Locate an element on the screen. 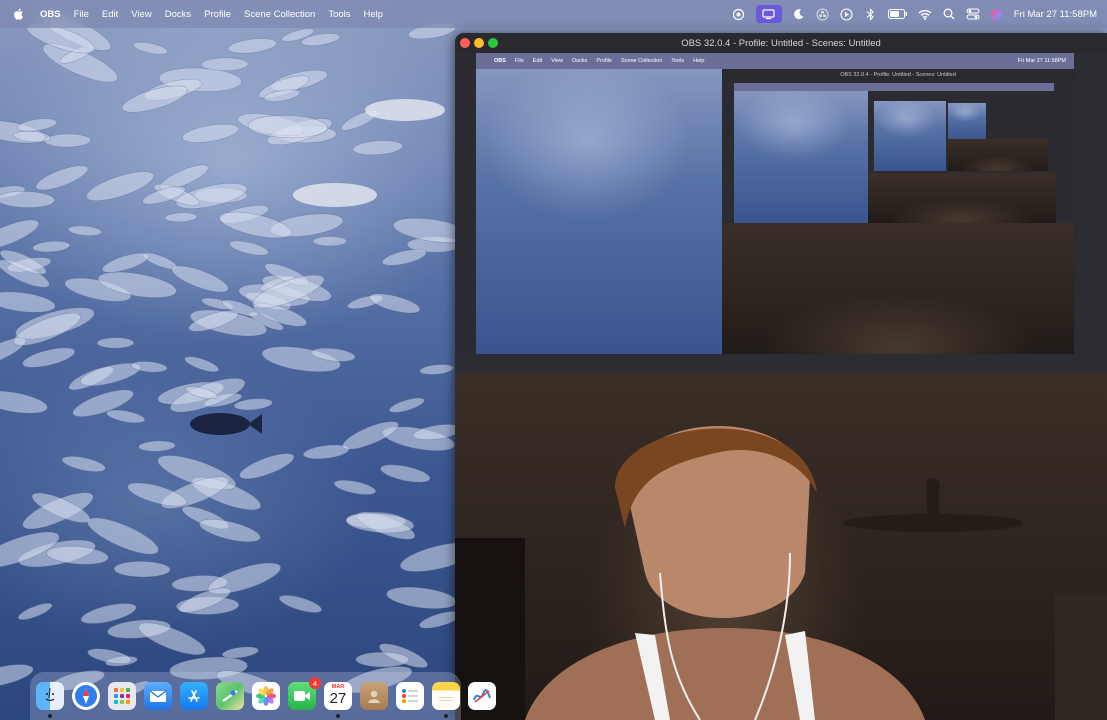 This screenshot has height=720, width=1107. dock: 4 MAR 27 is located at coordinates (263, 696).